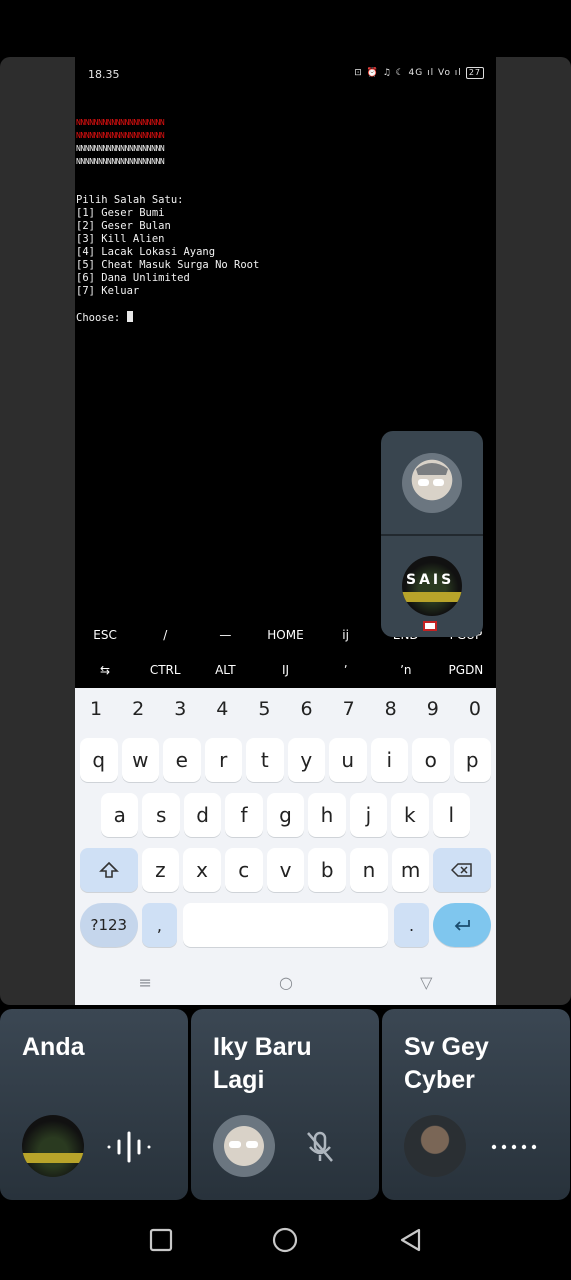 The width and height of the screenshot is (571, 1280). I want to click on comma-key: ,, so click(159, 925).